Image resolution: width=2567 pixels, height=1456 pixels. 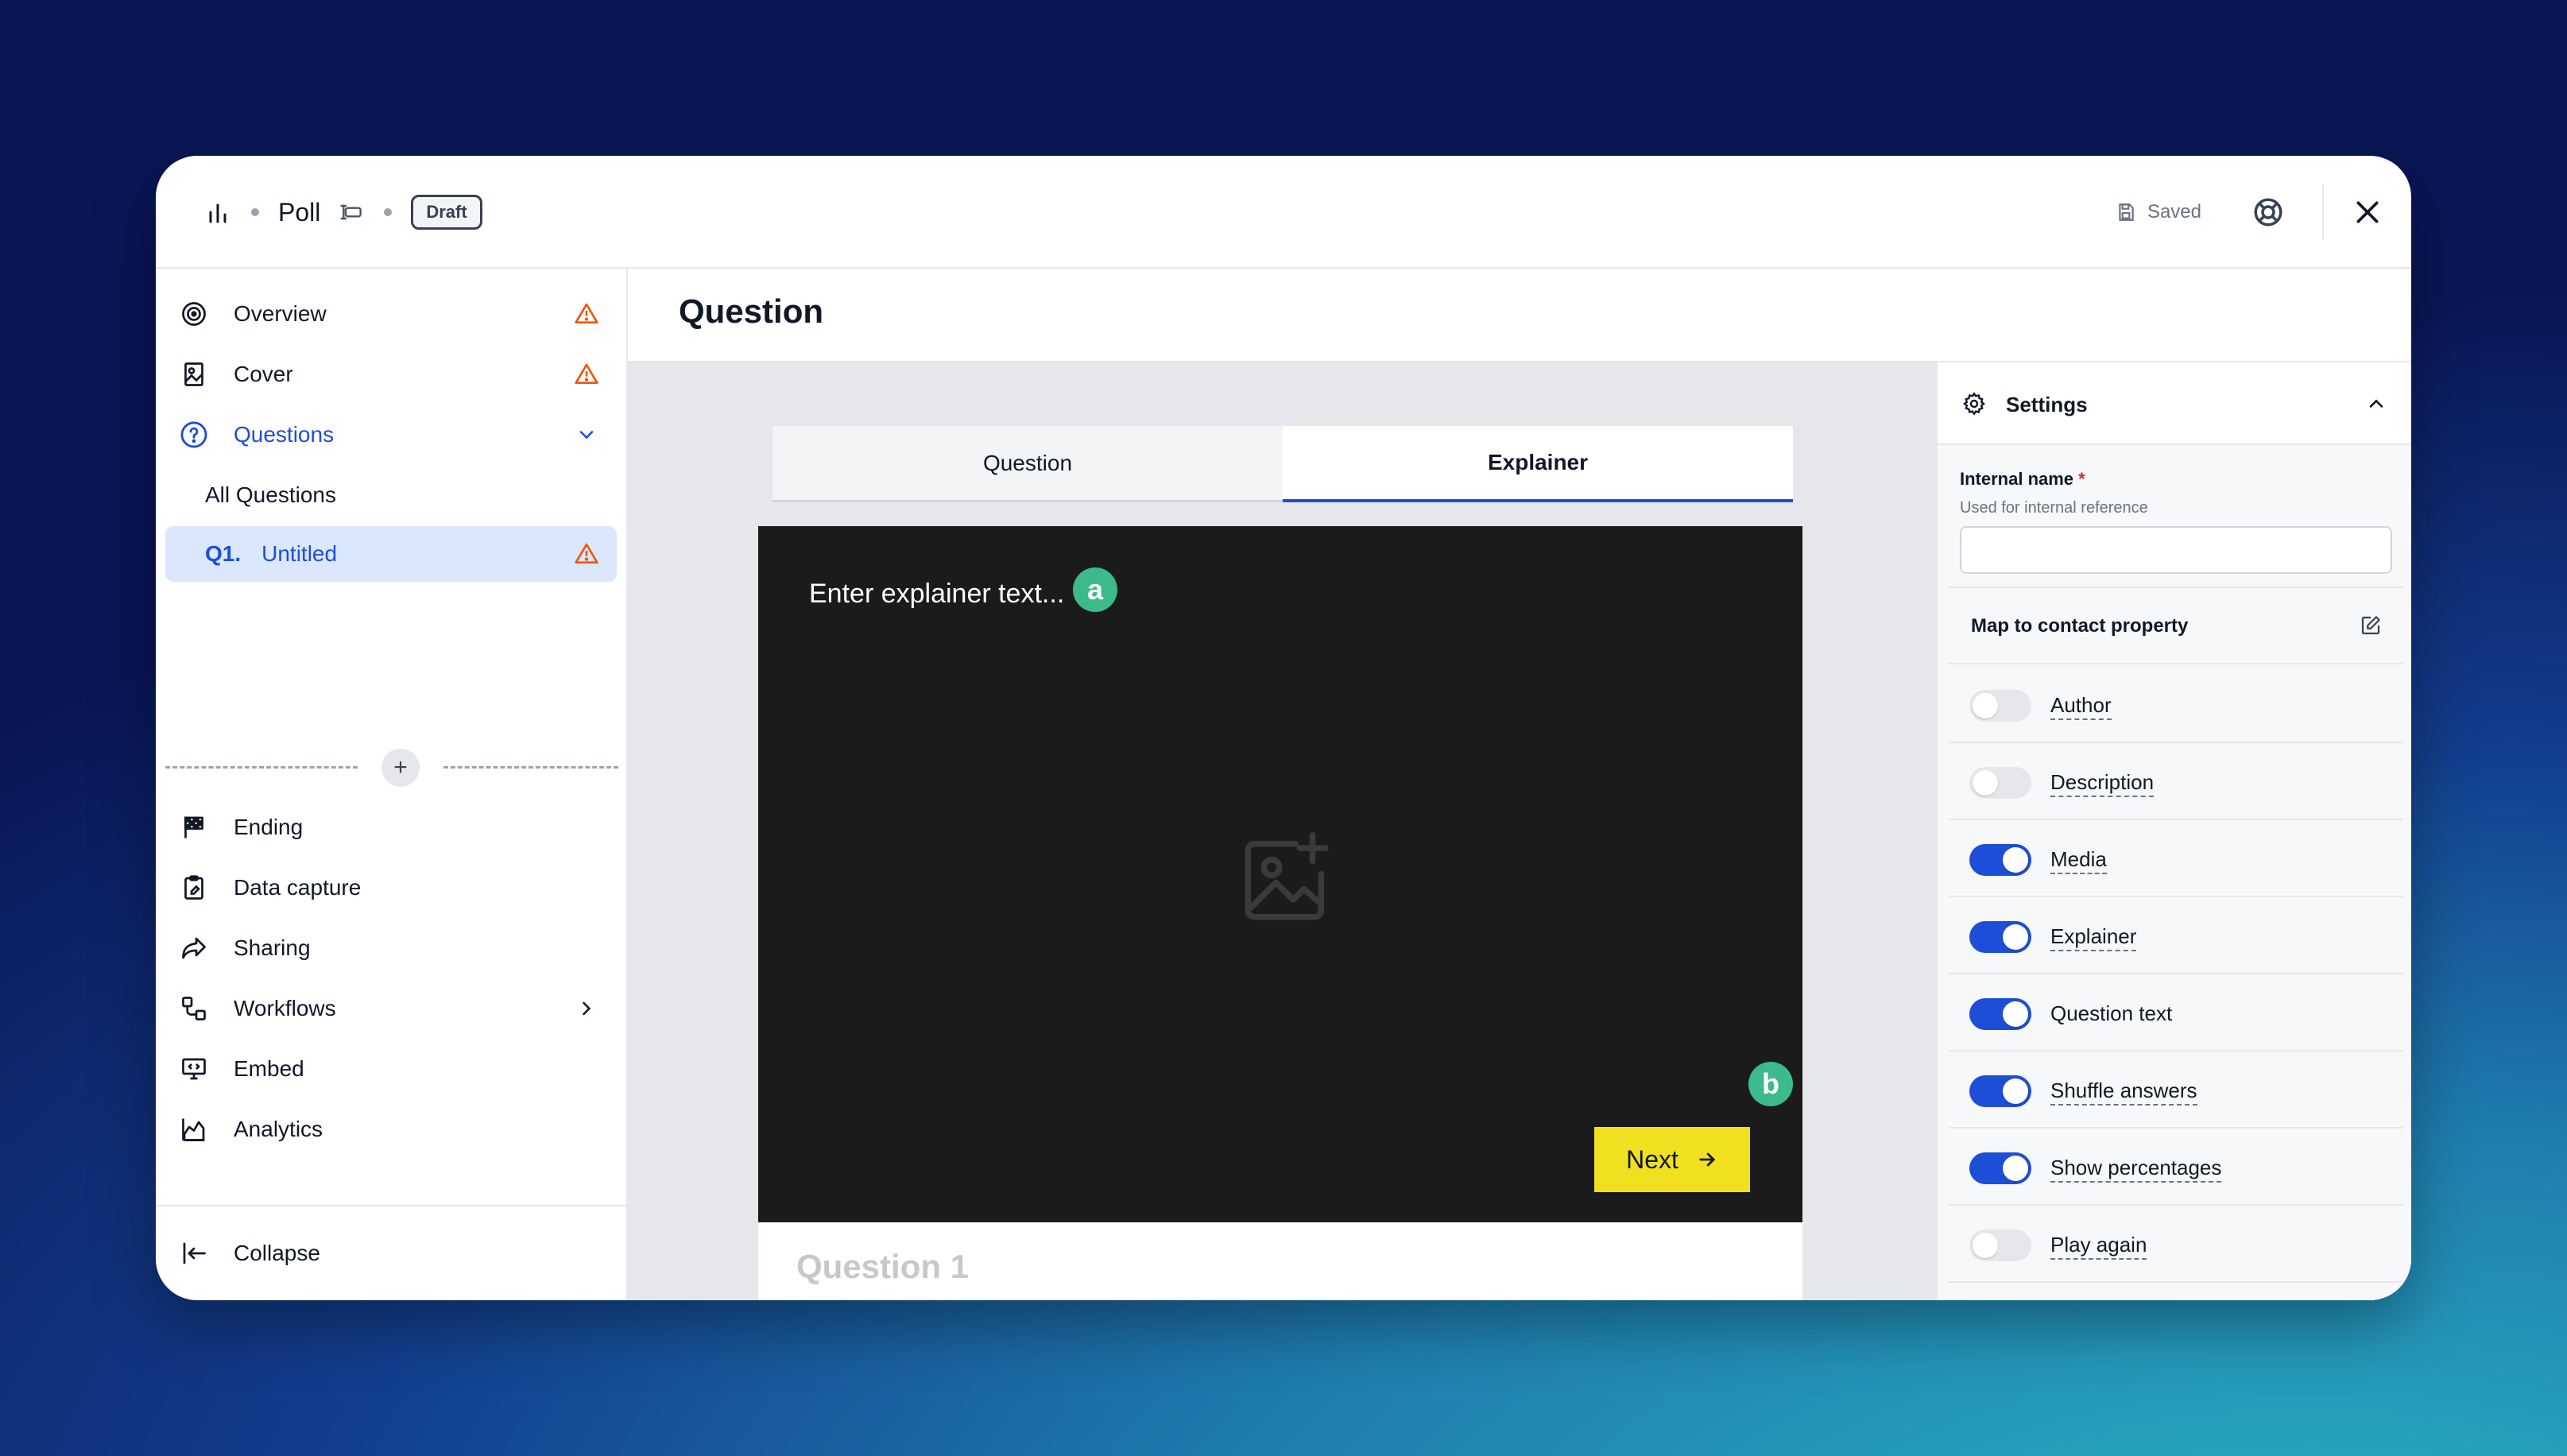 I want to click on sidebar-item-question-1: Q1. Untitled, so click(x=391, y=554).